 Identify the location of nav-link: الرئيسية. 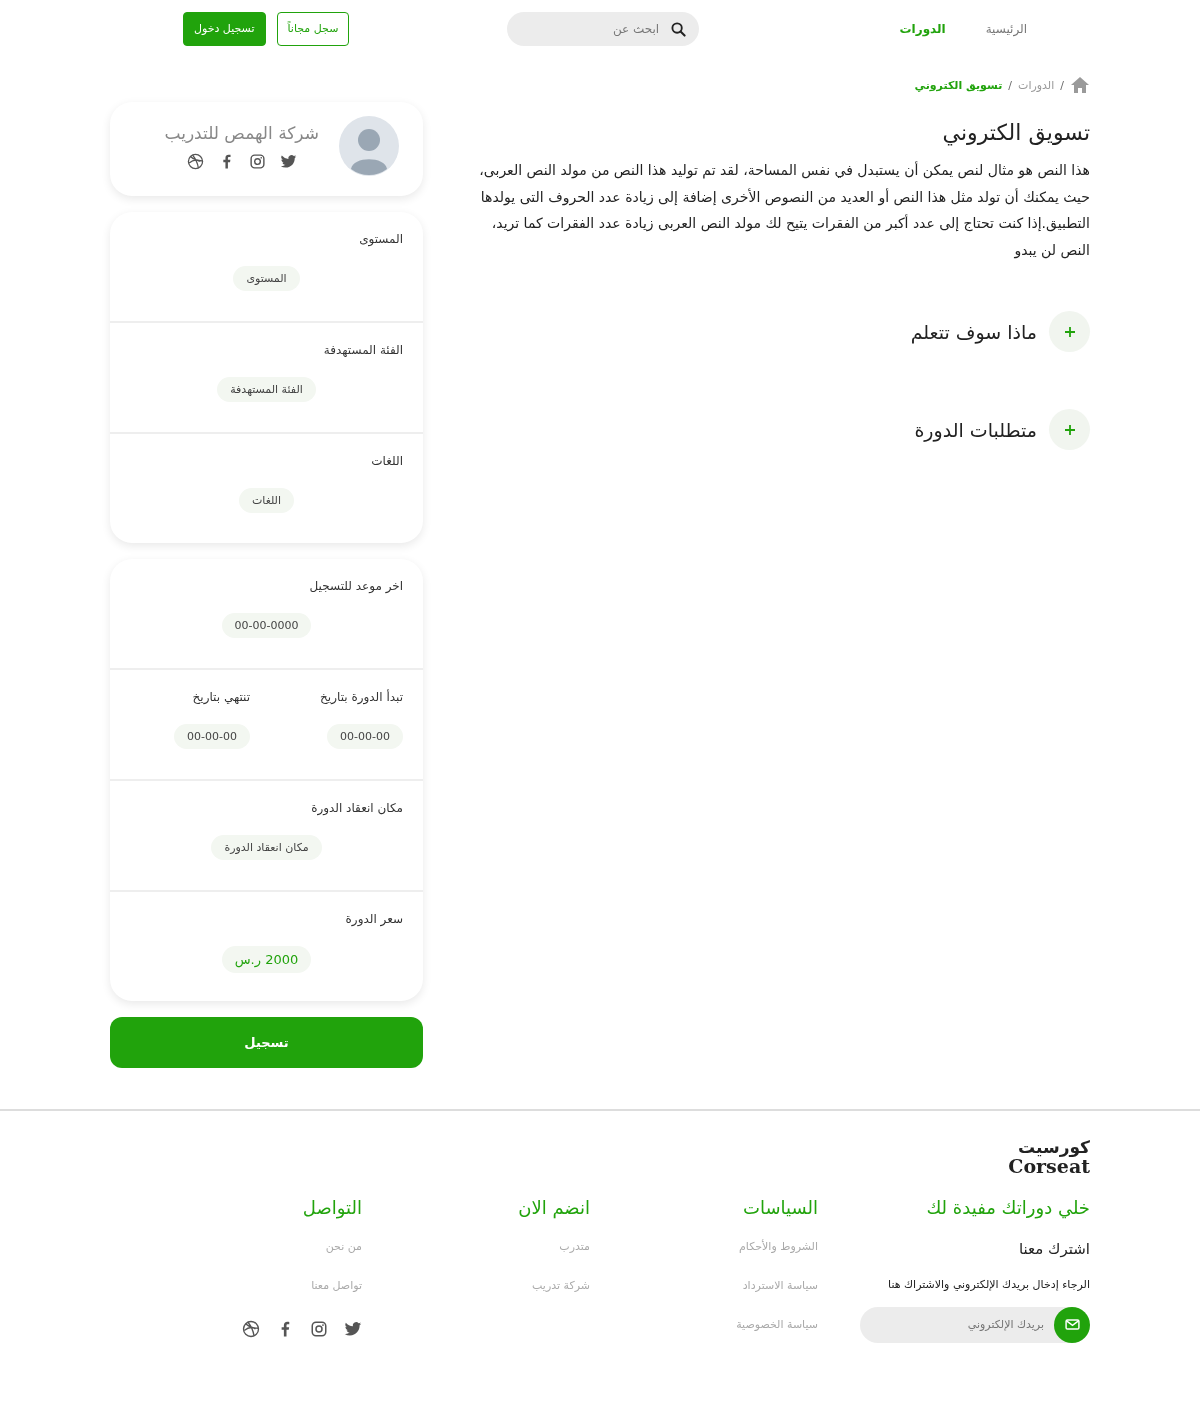
(1006, 28).